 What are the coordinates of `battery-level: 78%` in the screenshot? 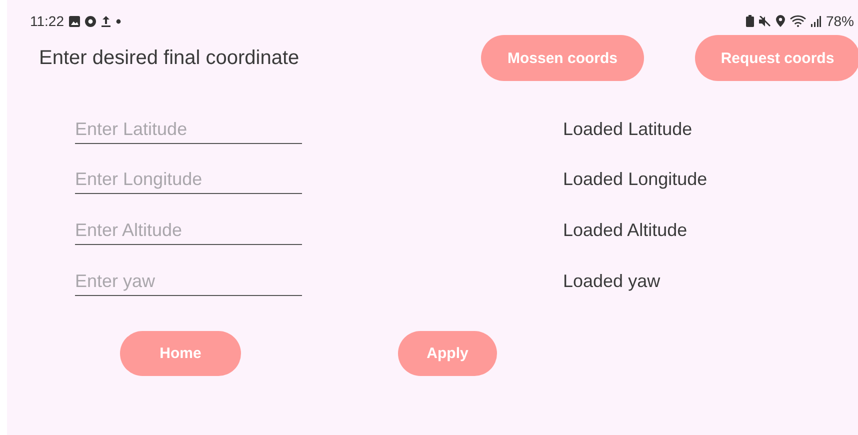 It's located at (840, 21).